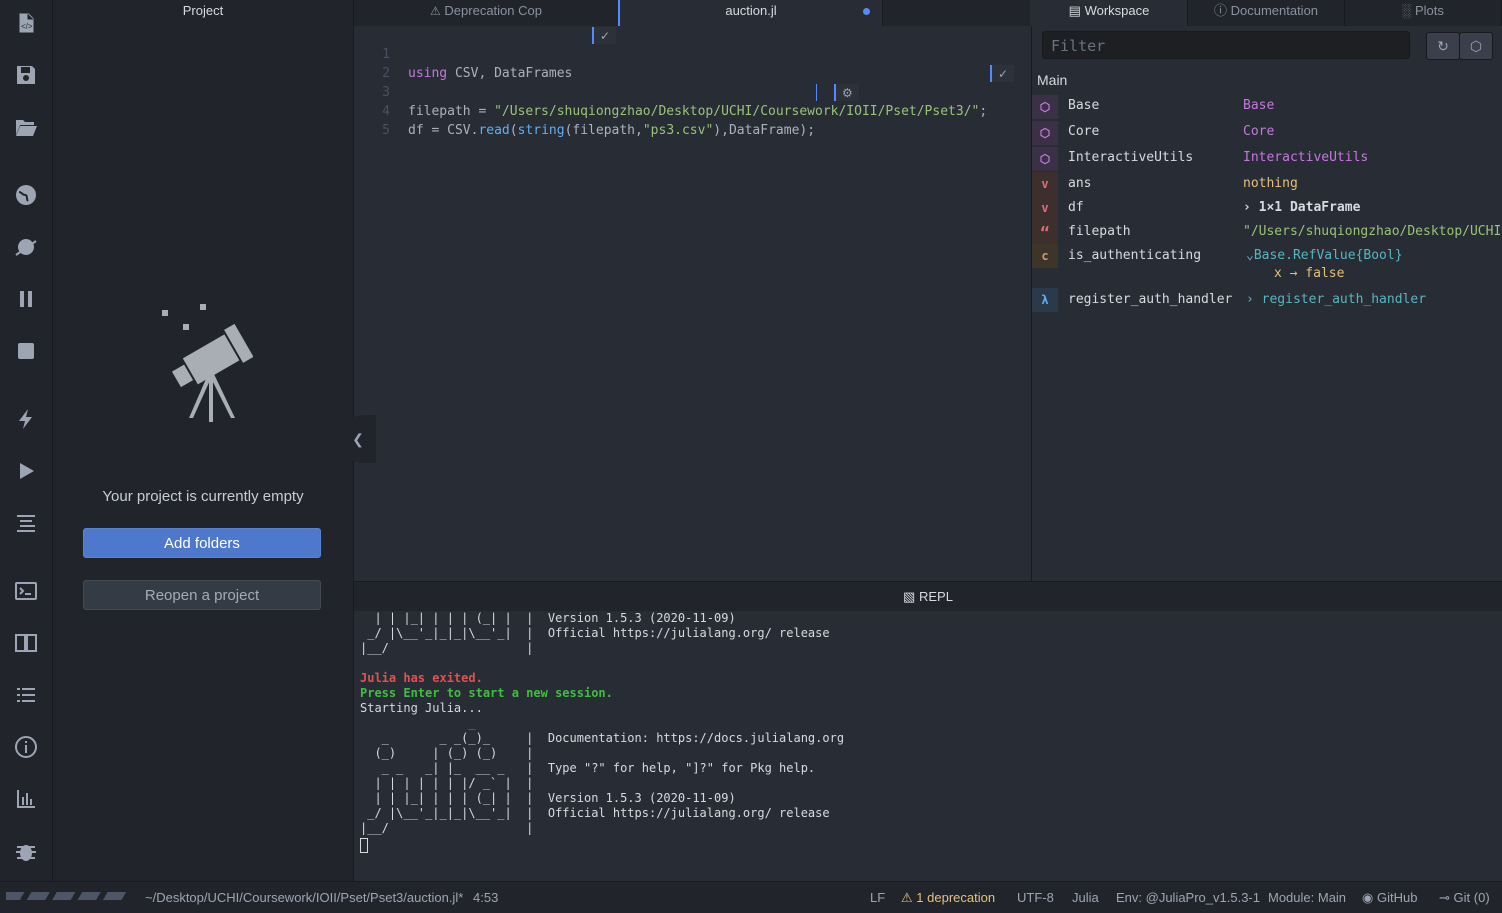  Describe the element at coordinates (26, 75) in the screenshot. I see `save-icon` at that location.